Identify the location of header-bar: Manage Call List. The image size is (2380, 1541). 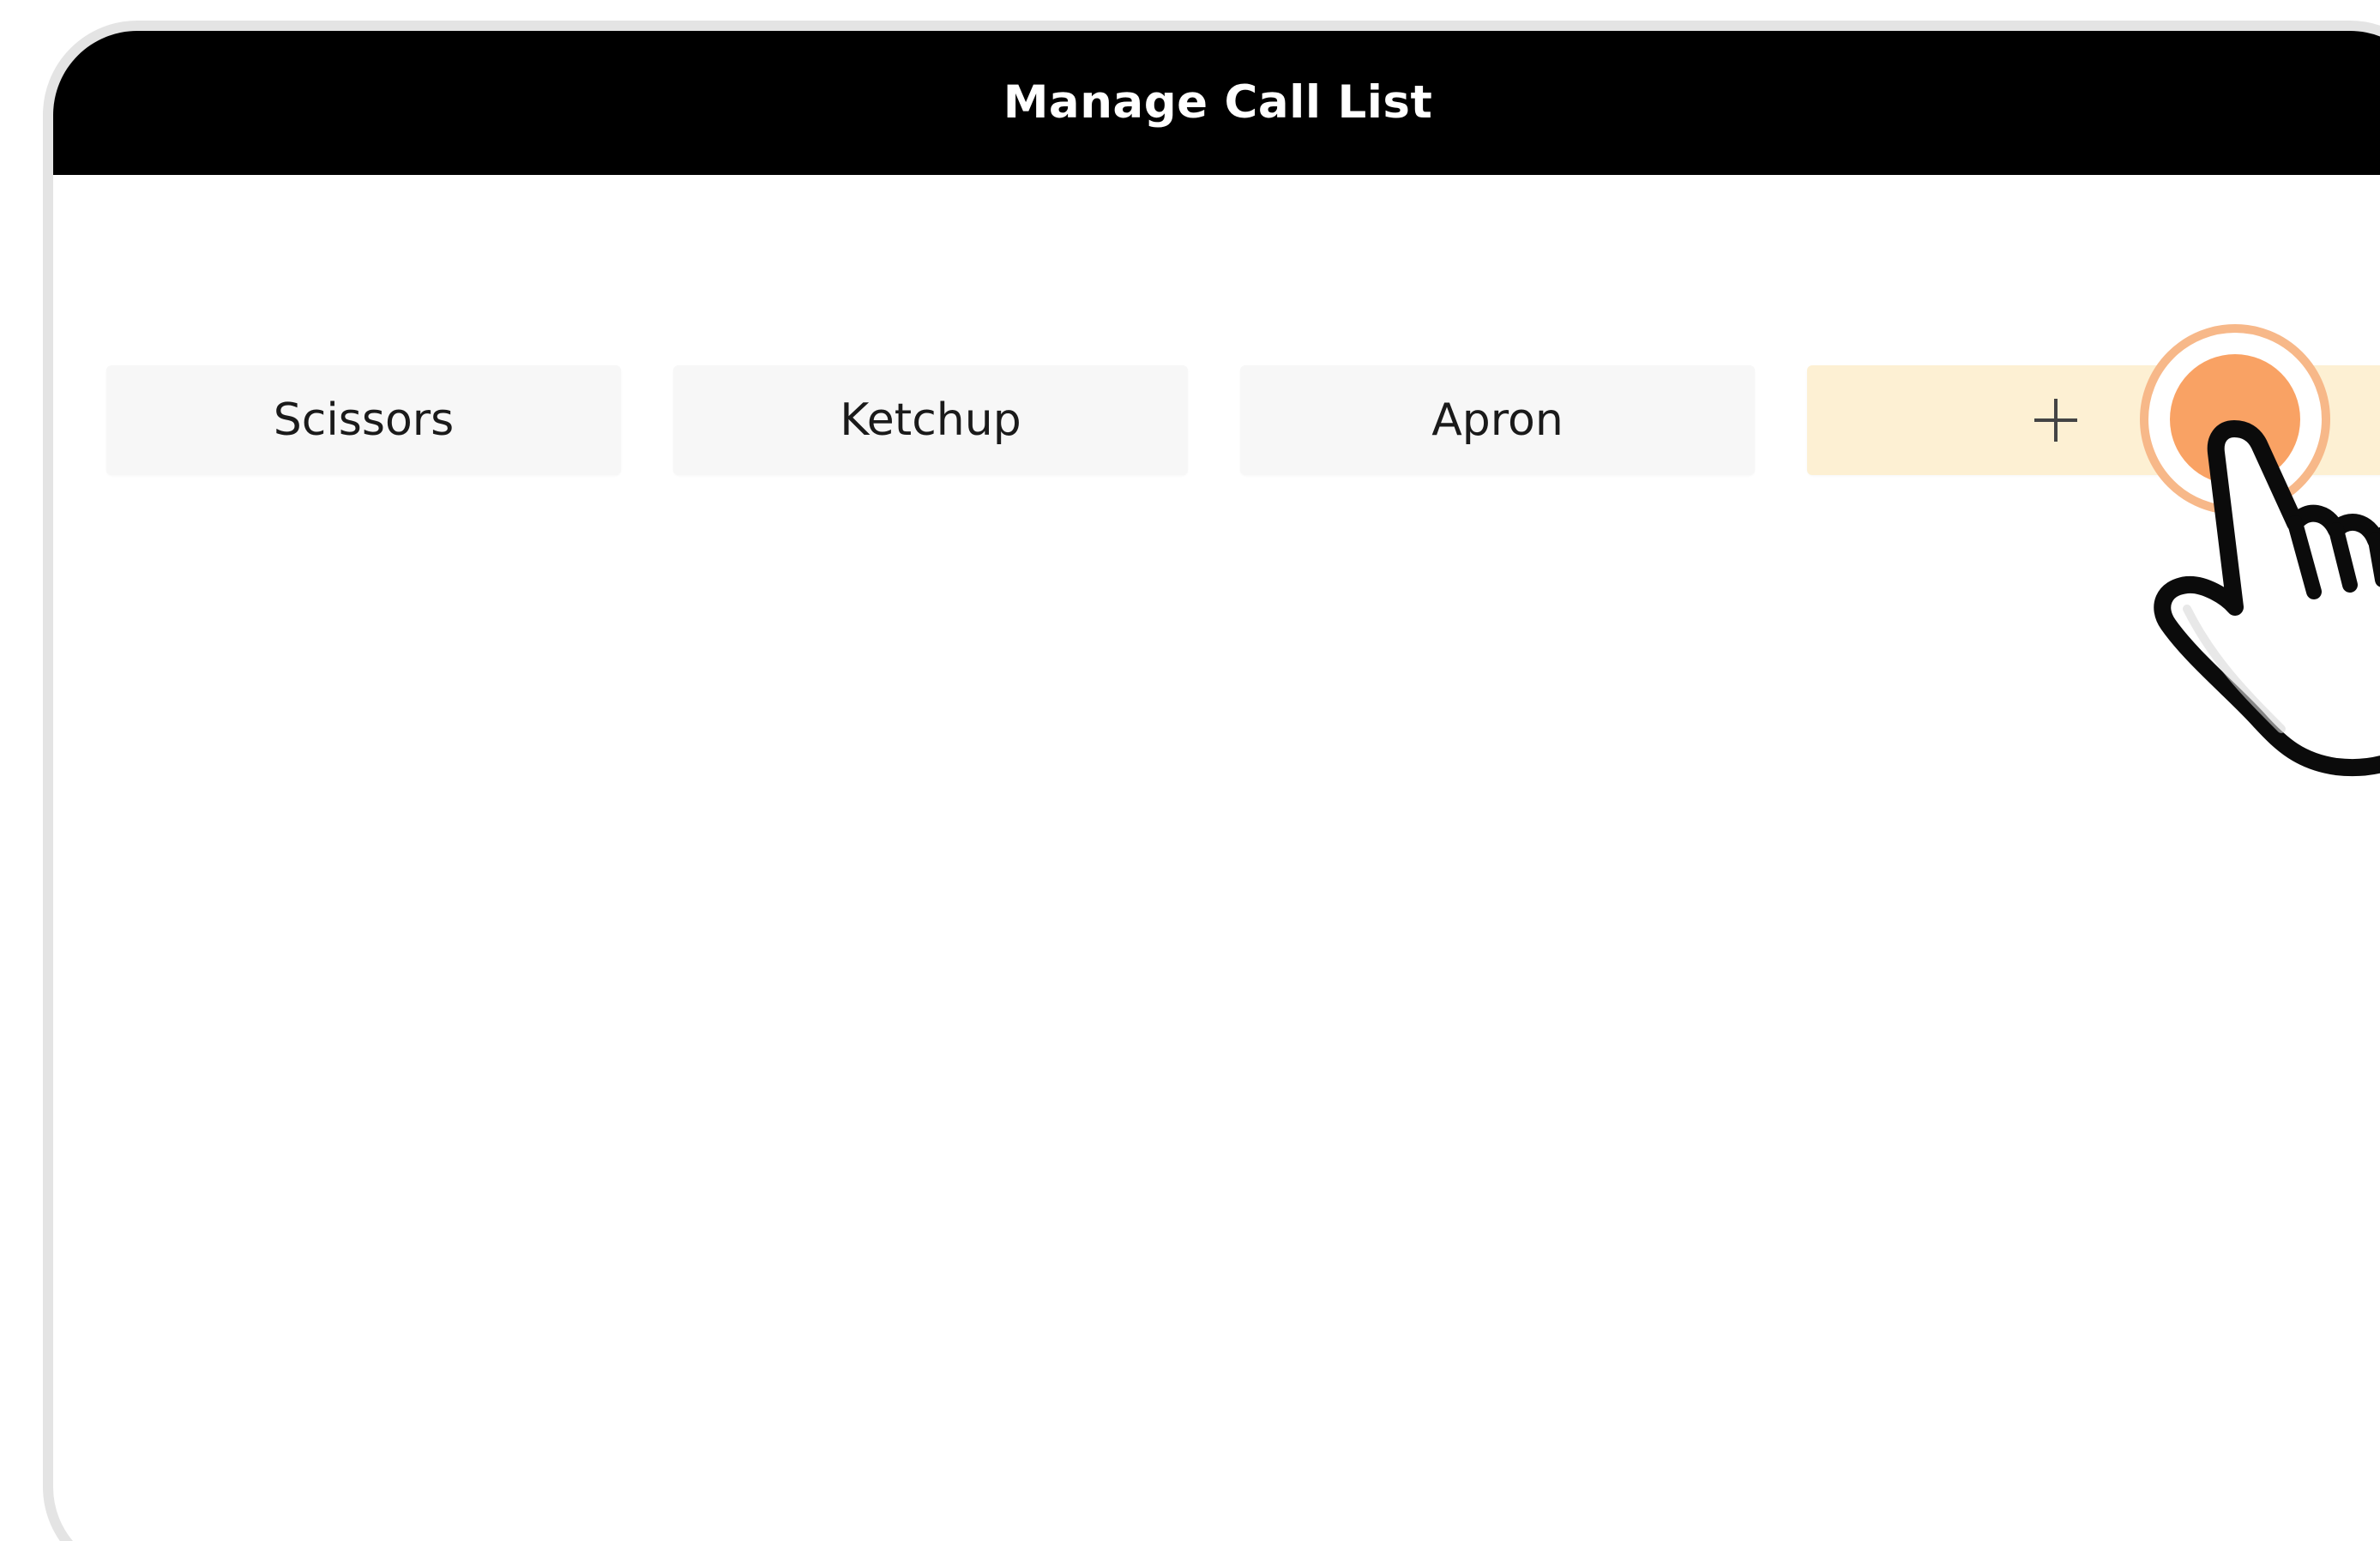
(1216, 103).